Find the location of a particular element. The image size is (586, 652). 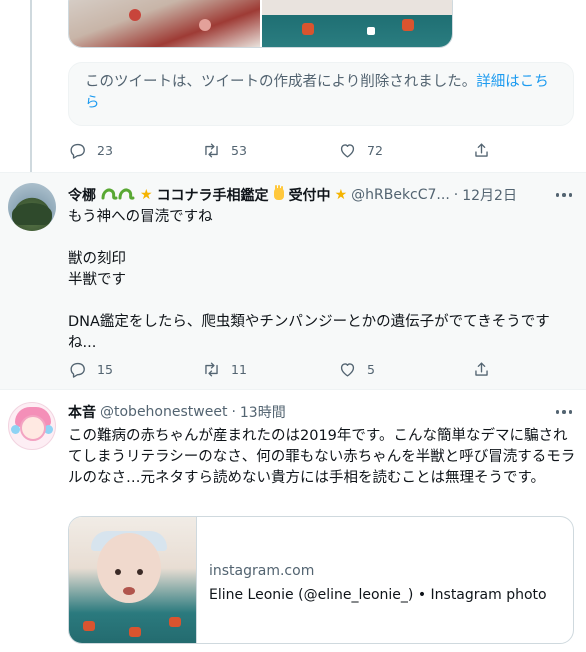

link-card-domain: instagram.com is located at coordinates (262, 571).